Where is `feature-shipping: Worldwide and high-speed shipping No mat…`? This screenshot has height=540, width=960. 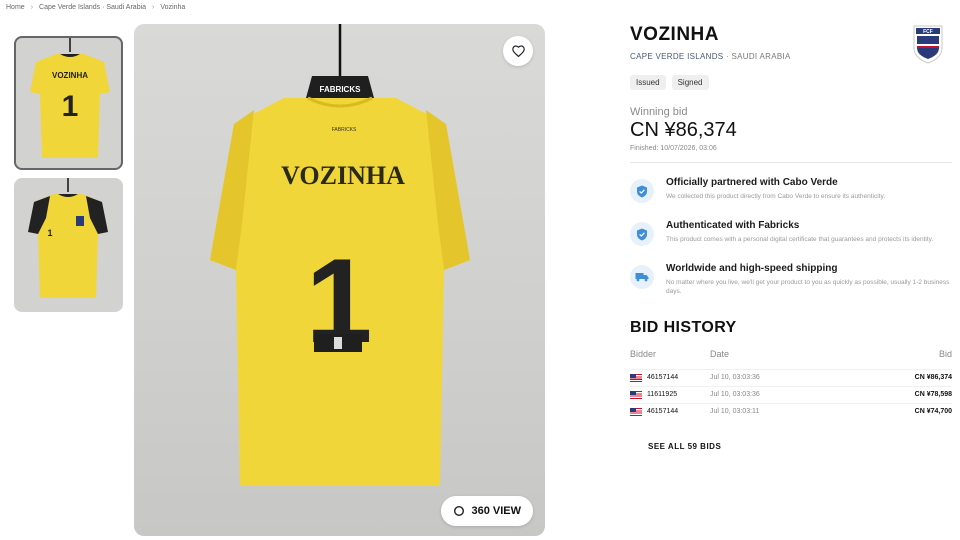
feature-shipping: Worldwide and high-speed shipping No mat… is located at coordinates (791, 280).